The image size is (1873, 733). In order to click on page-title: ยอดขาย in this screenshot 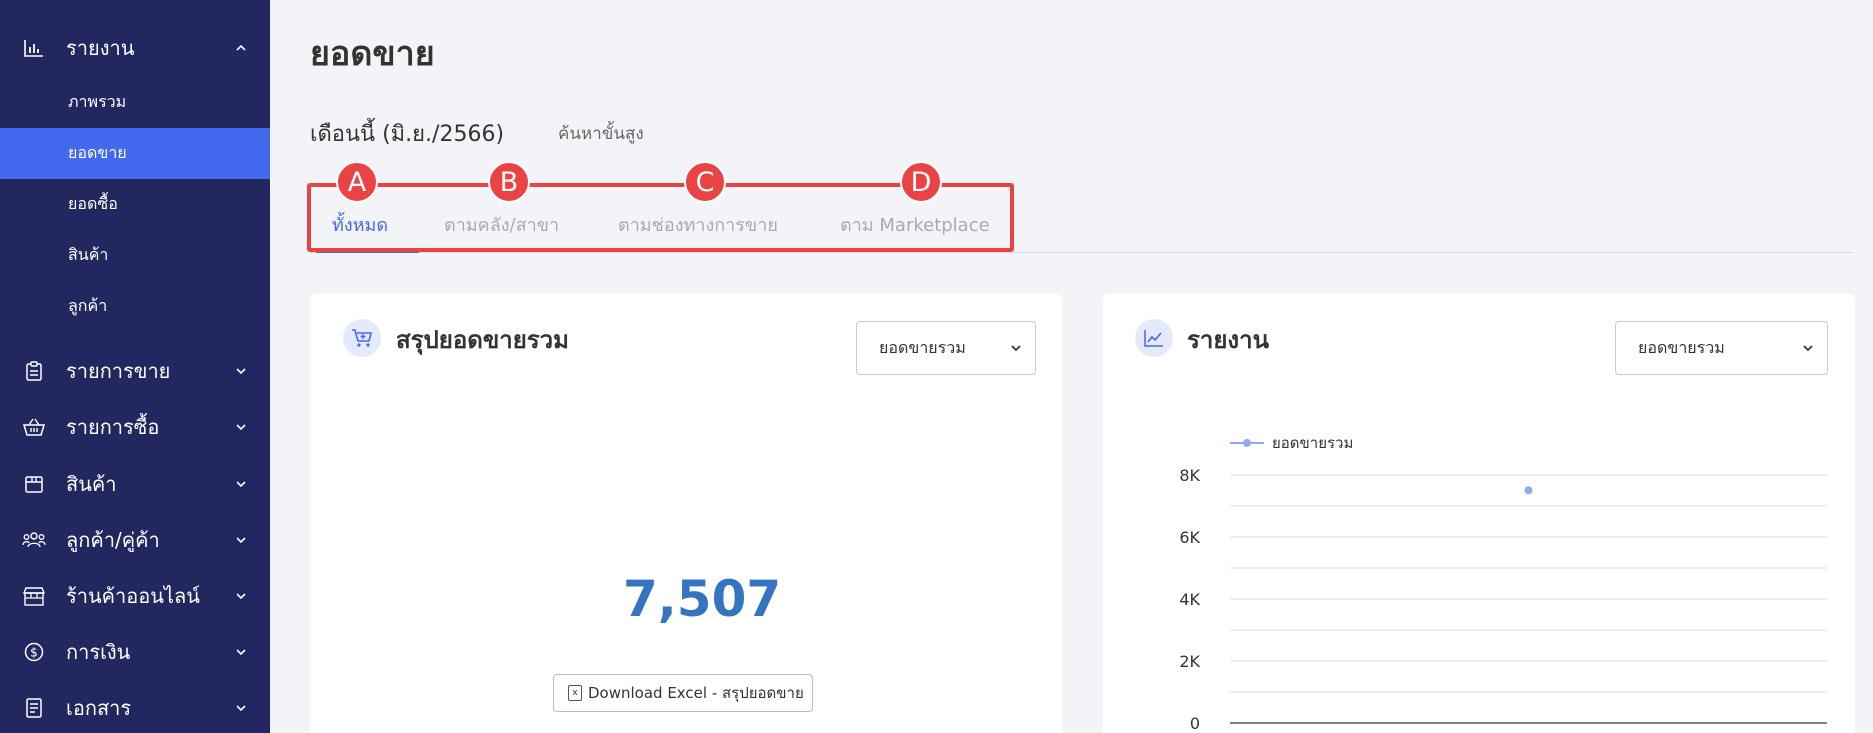, I will do `click(372, 54)`.